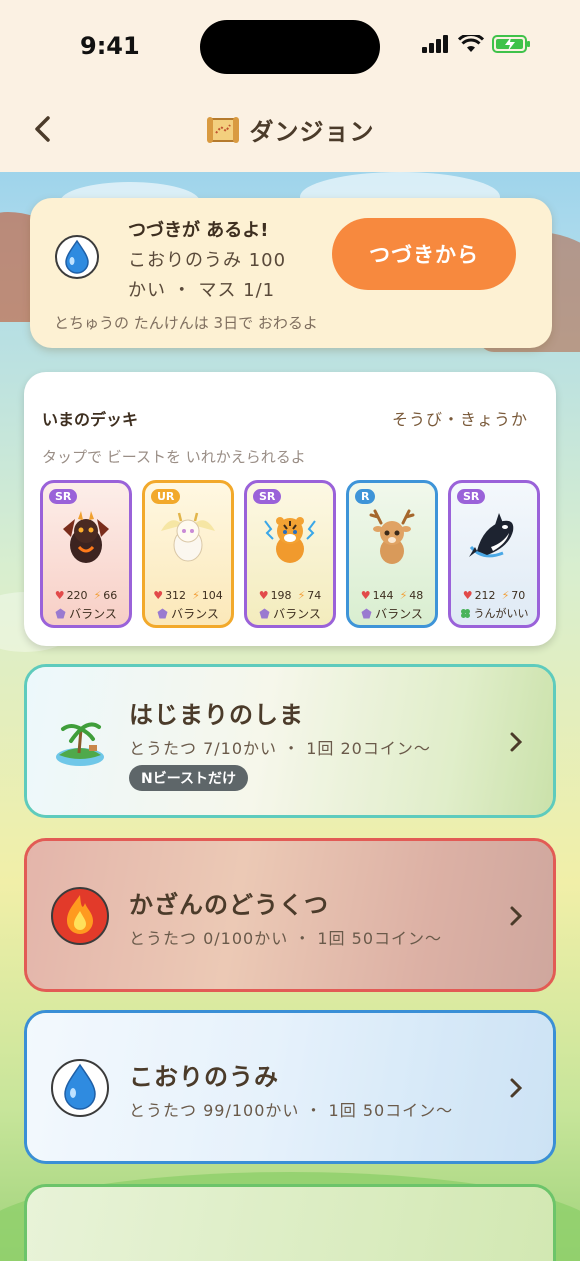 This screenshot has height=1261, width=580. I want to click on beast-card: R ♥ 144 ⚡ 48 バランス, so click(392, 554).